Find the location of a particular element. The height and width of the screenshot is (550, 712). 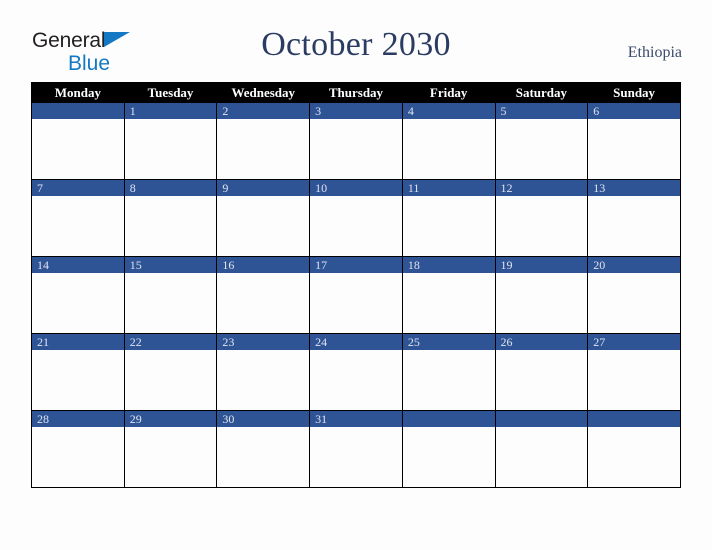

calendar-day-cell: 31 is located at coordinates (356, 449).